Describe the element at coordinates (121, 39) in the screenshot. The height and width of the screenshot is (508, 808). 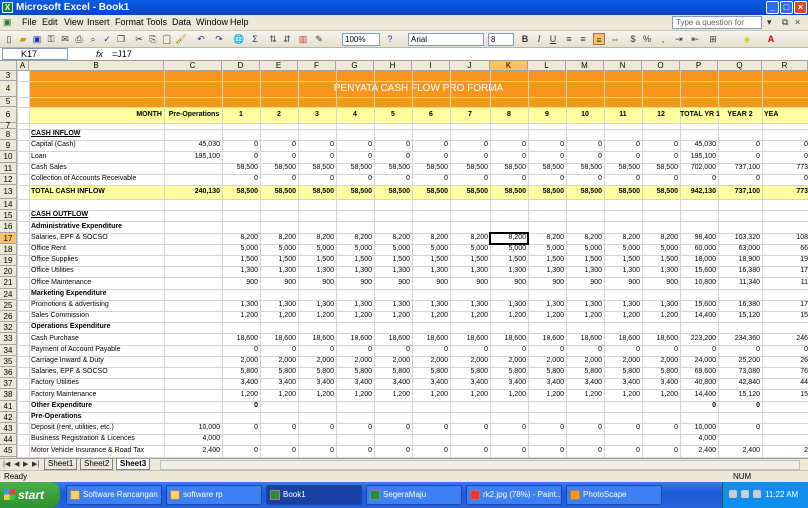
I see `research-icon: ❐` at that location.